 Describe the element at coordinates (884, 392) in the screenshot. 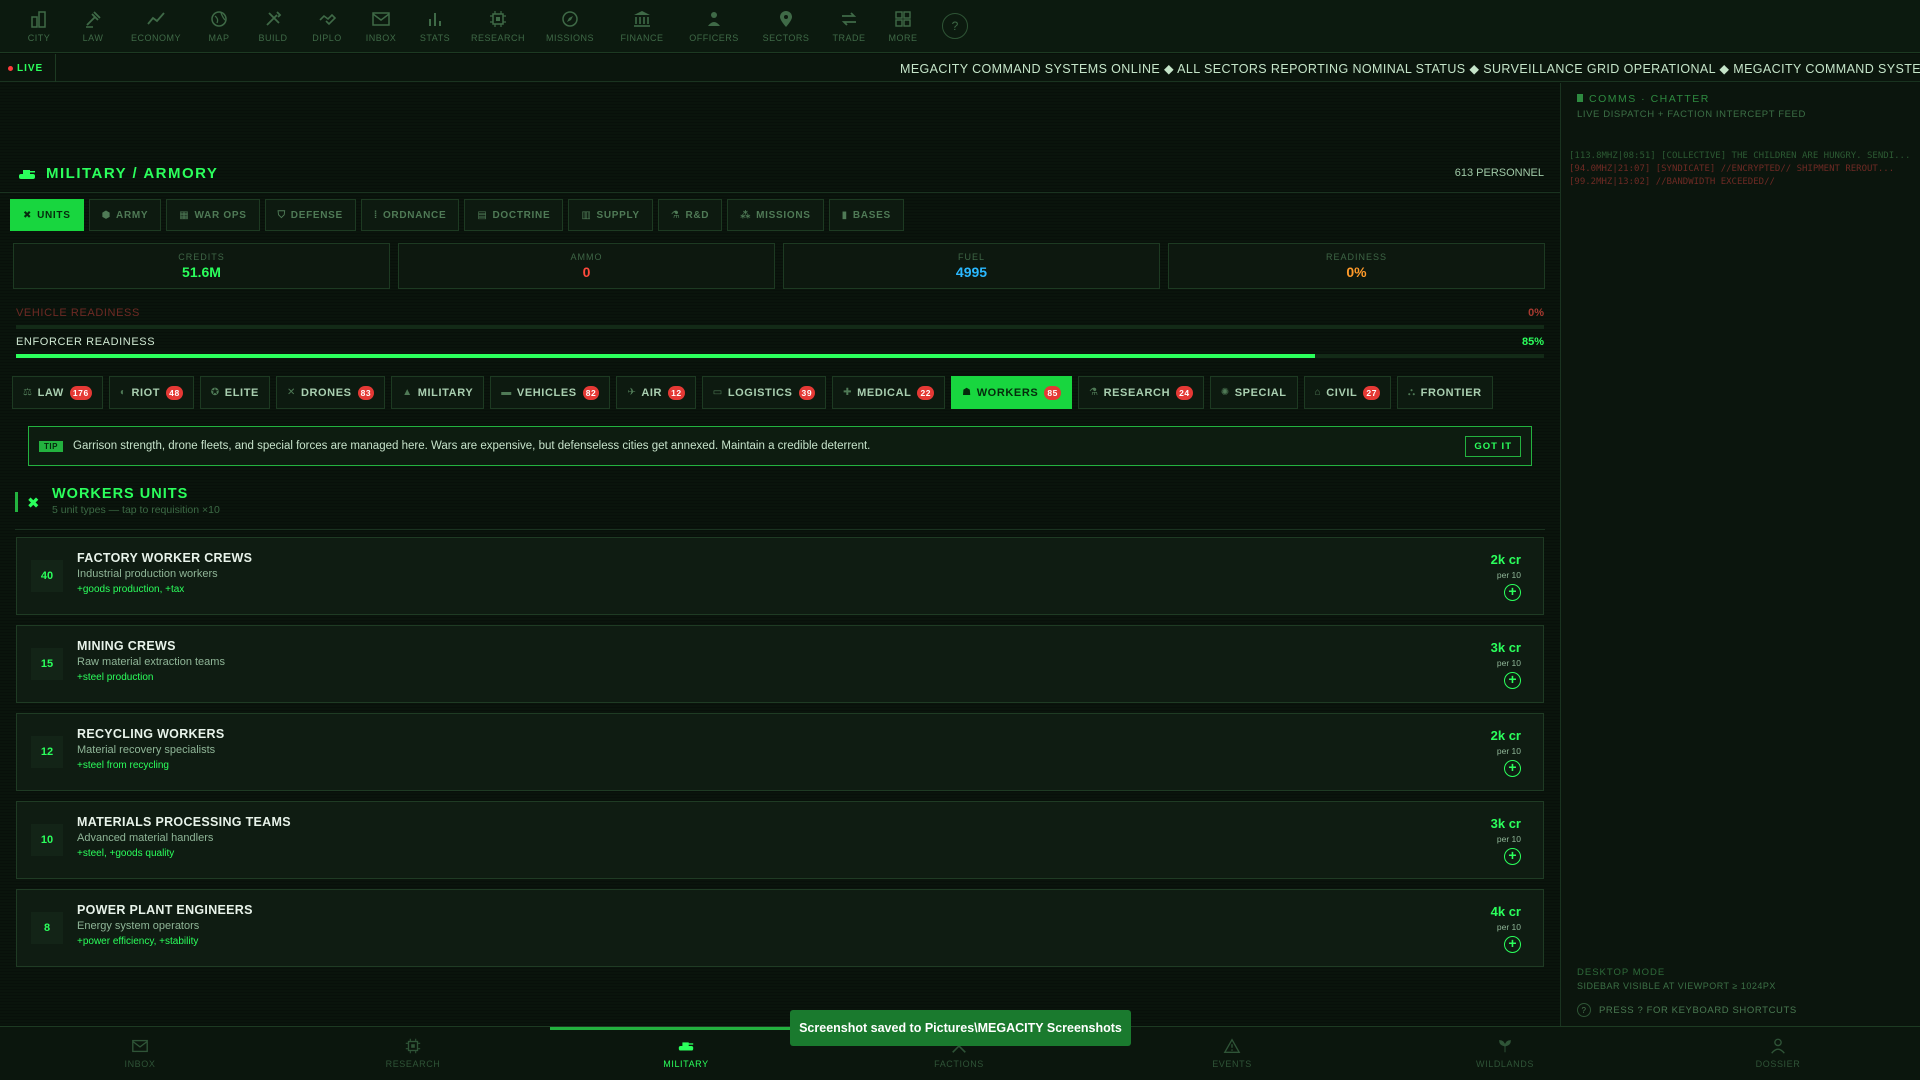

I see `category-tab-label: MEDICAL` at that location.